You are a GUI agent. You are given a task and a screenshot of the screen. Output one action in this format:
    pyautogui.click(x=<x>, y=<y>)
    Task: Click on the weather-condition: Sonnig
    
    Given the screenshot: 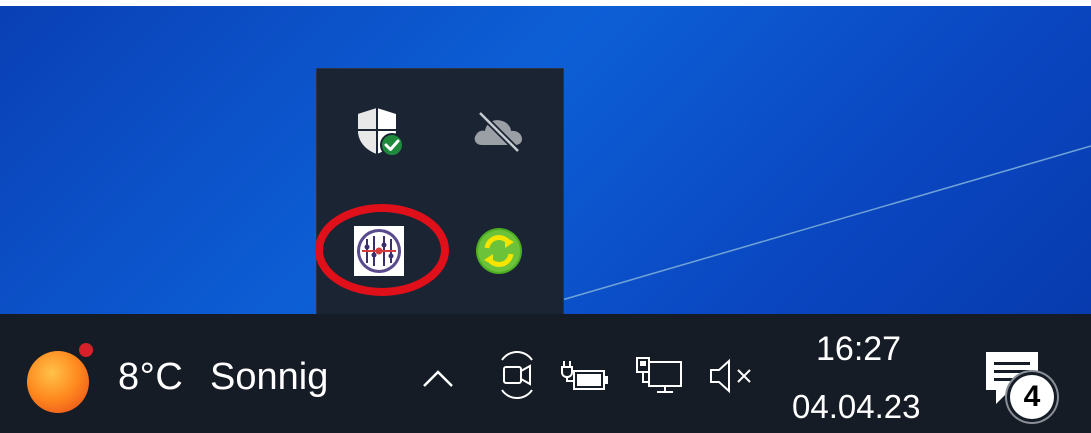 What is the action you would take?
    pyautogui.click(x=269, y=377)
    